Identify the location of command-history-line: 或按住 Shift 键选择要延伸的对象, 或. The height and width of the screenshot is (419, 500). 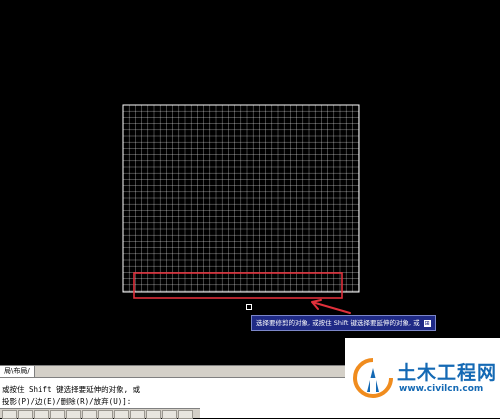
(71, 389).